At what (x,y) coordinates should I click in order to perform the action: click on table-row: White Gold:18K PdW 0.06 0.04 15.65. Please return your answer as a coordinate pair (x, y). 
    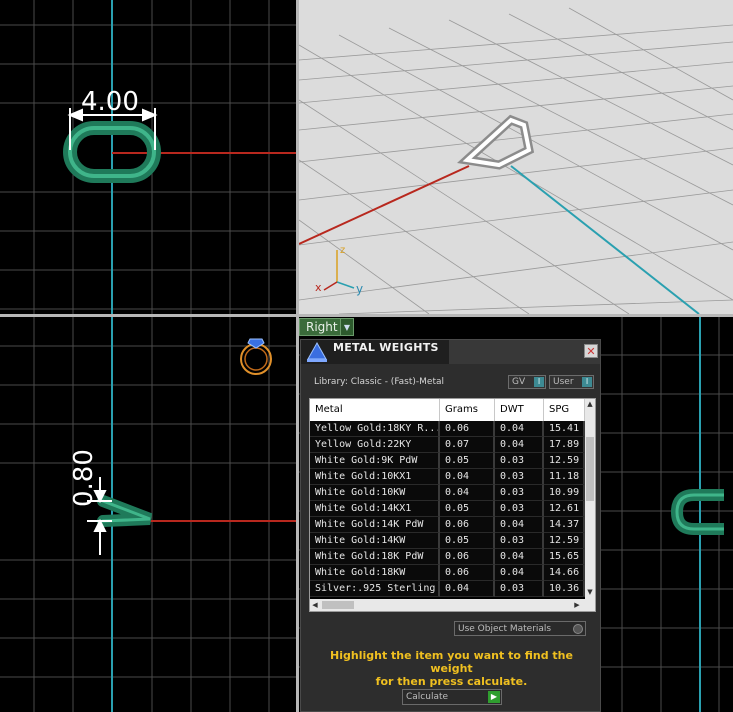
    Looking at the image, I should click on (447, 557).